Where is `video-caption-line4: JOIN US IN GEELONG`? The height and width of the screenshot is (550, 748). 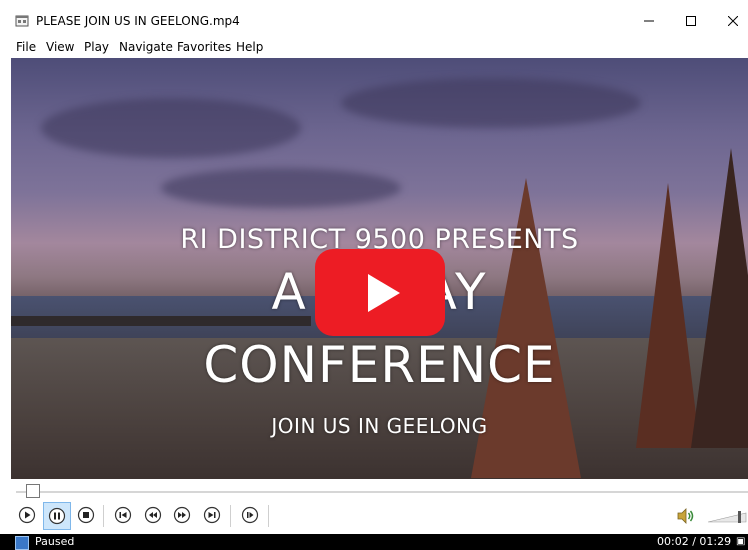
video-caption-line4: JOIN US IN GEELONG is located at coordinates (379, 426).